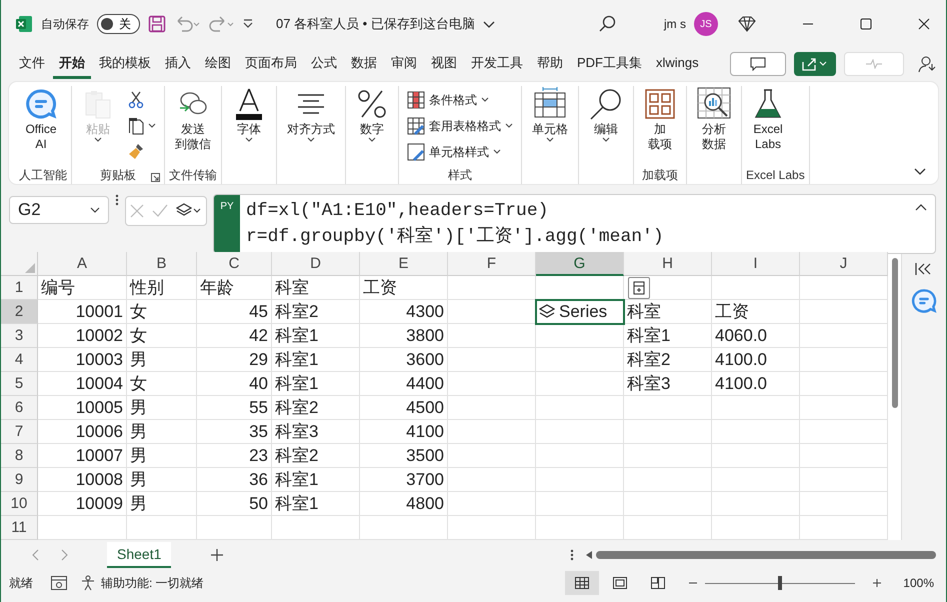 This screenshot has width=947, height=602. Describe the element at coordinates (19, 456) in the screenshot. I see `row-header: 8` at that location.